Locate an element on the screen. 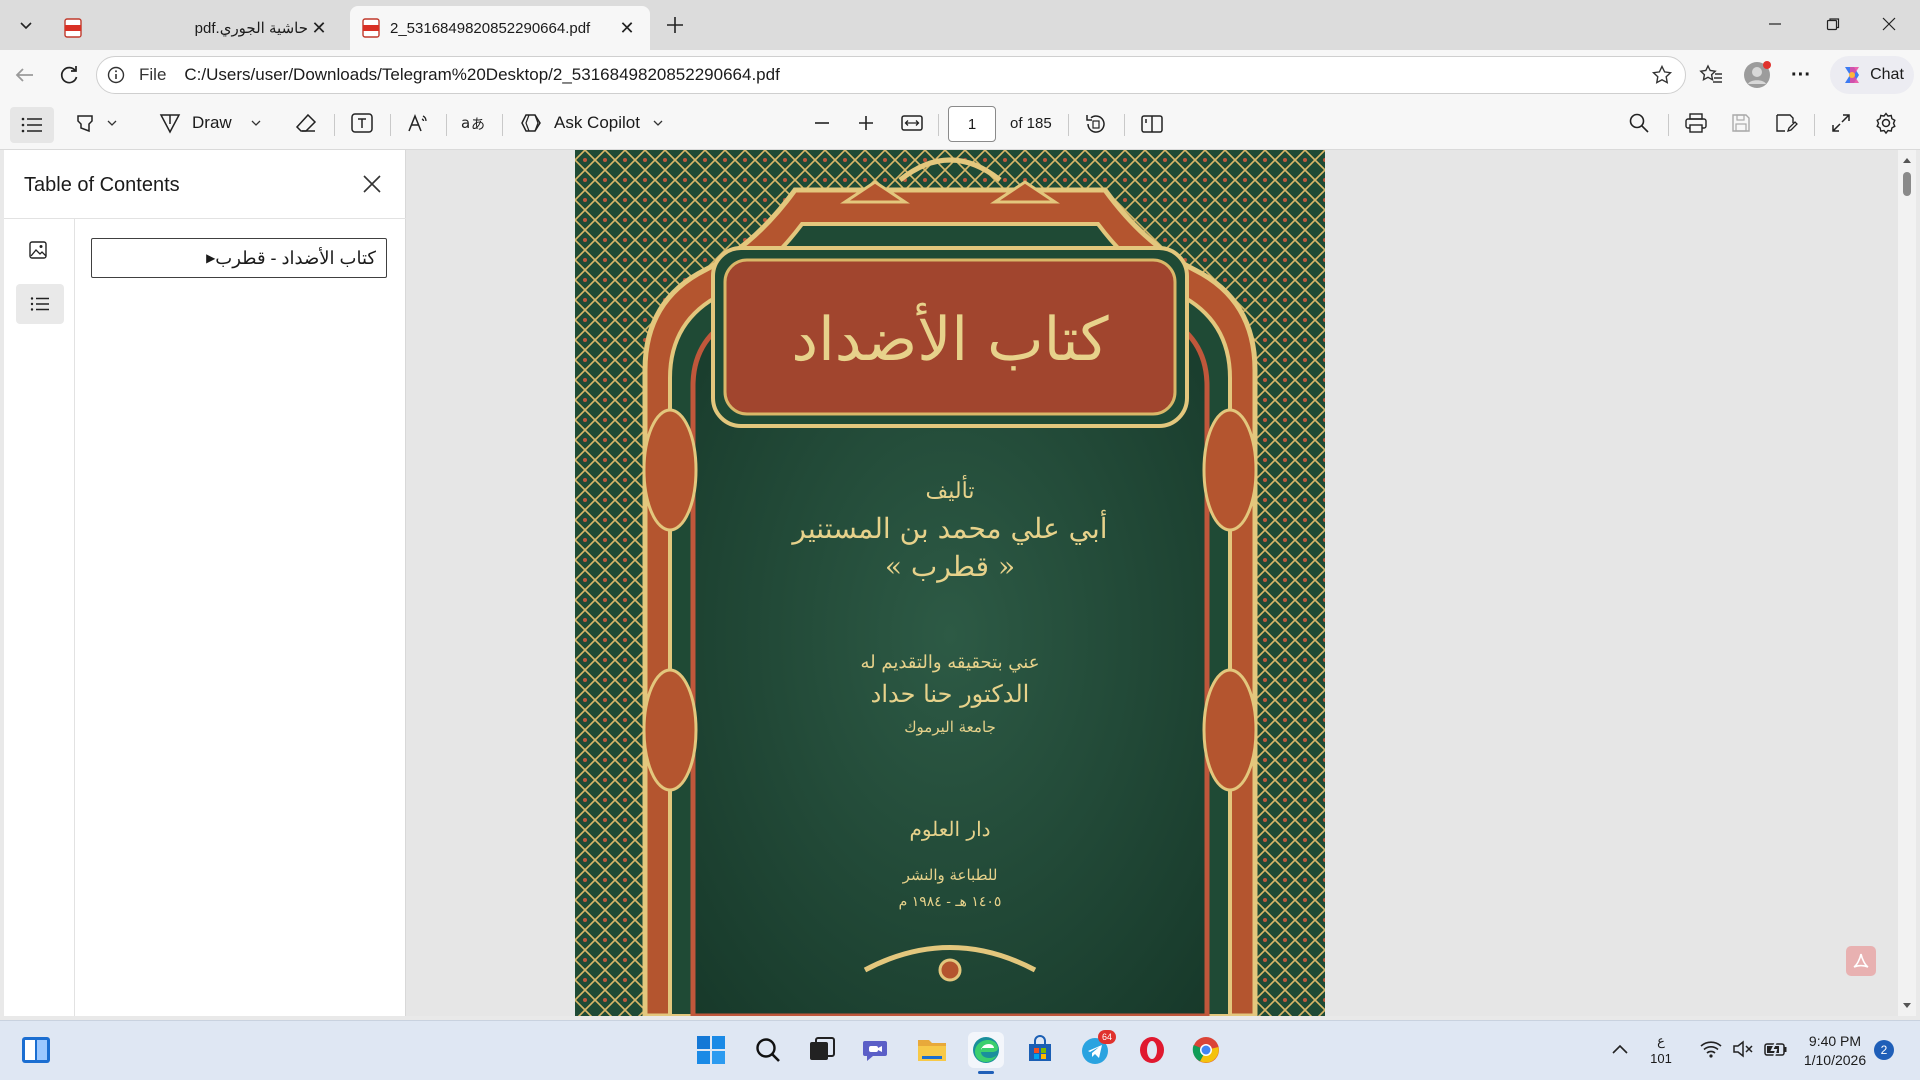 The image size is (1920, 1080). taskbar-search-button is located at coordinates (768, 1050).